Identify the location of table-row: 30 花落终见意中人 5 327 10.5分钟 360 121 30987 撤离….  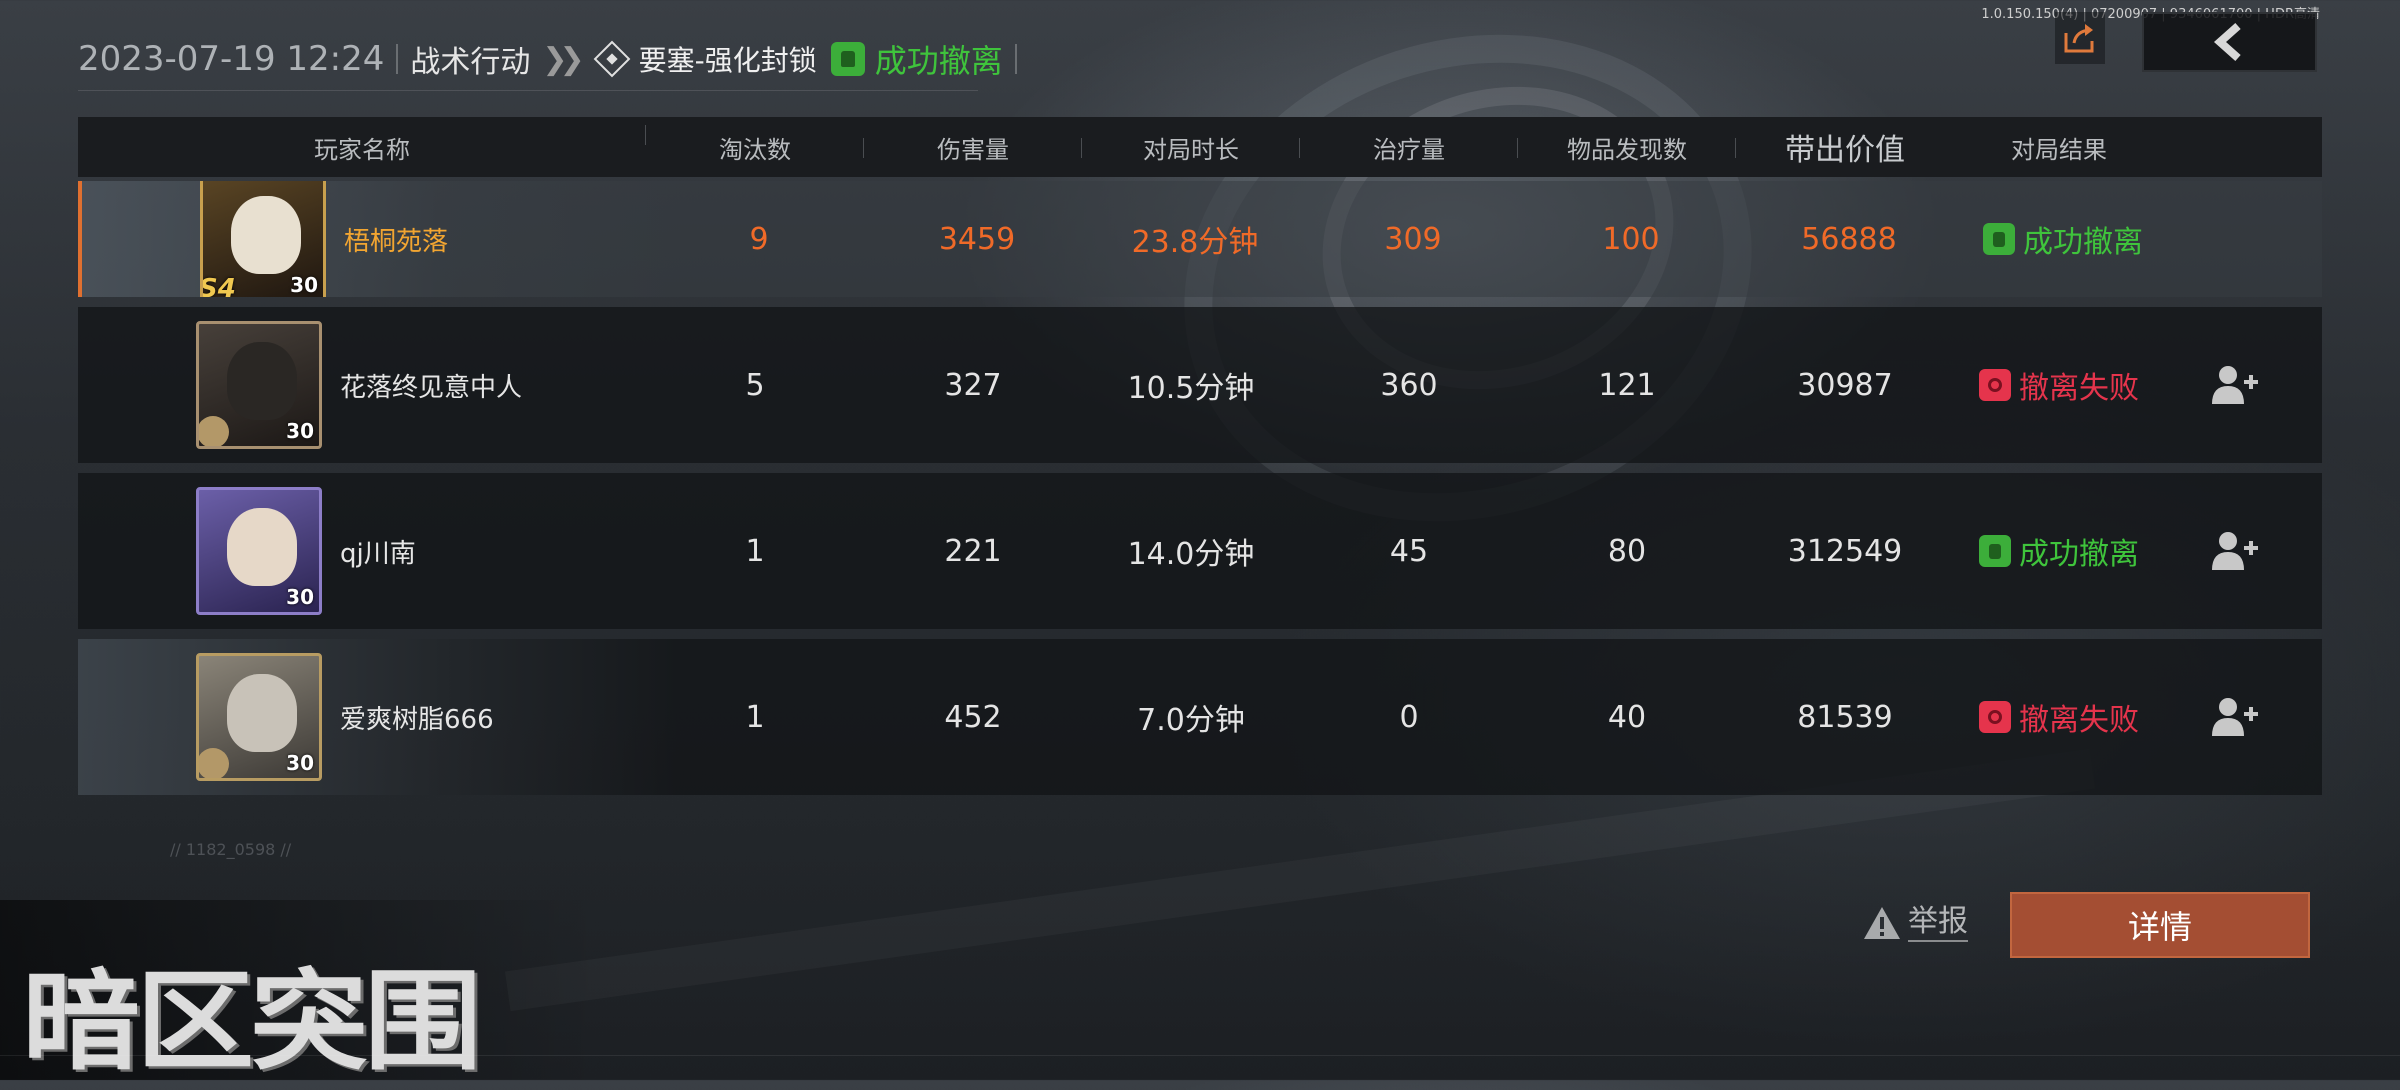
(1200, 385).